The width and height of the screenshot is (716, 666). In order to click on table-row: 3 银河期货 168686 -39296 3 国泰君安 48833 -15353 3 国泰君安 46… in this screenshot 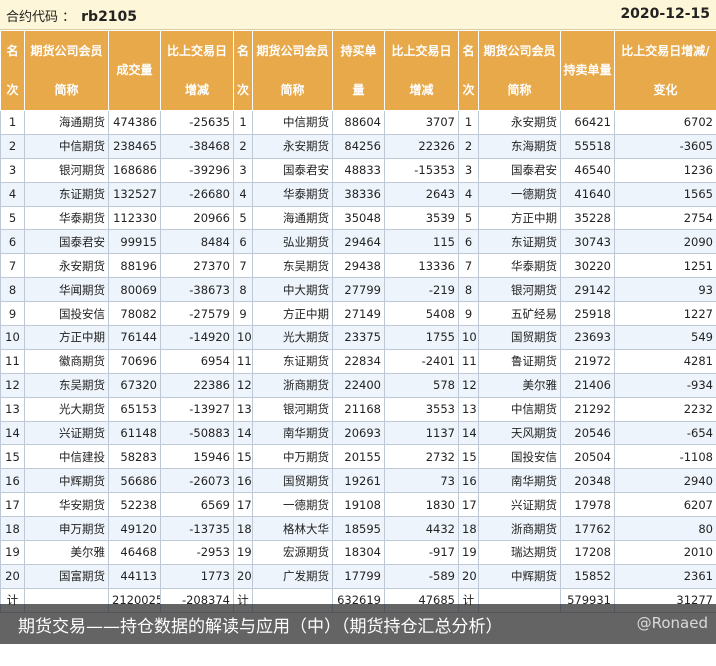, I will do `click(358, 170)`.